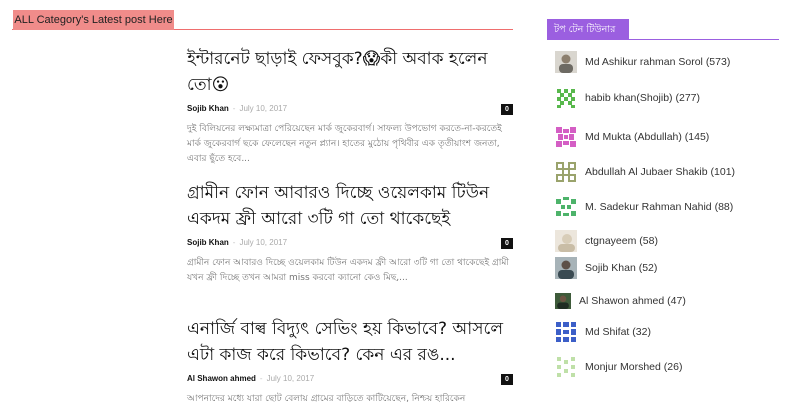 This screenshot has height=402, width=800. I want to click on post-meta: Al Shawon ahmed - July 10, 2017 0, so click(350, 379).